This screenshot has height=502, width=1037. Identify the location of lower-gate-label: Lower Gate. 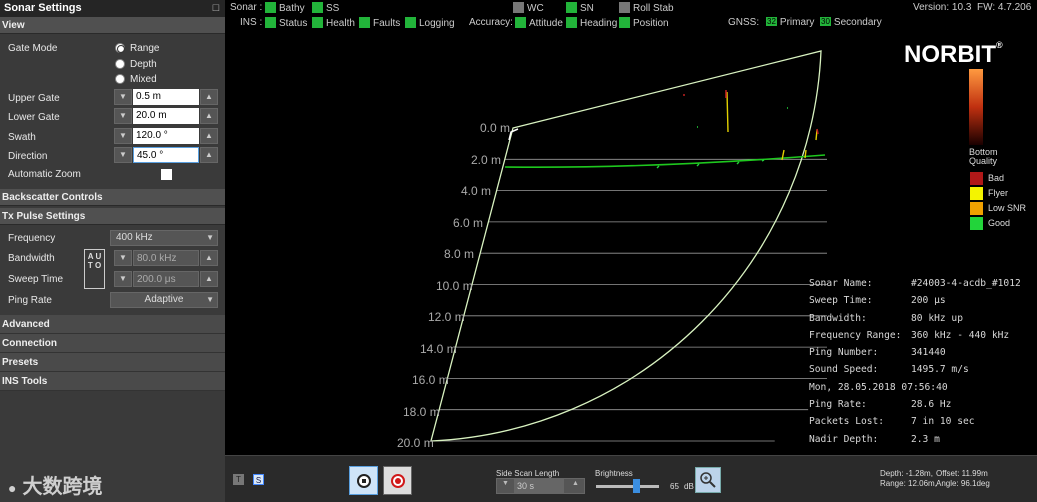
(34, 117).